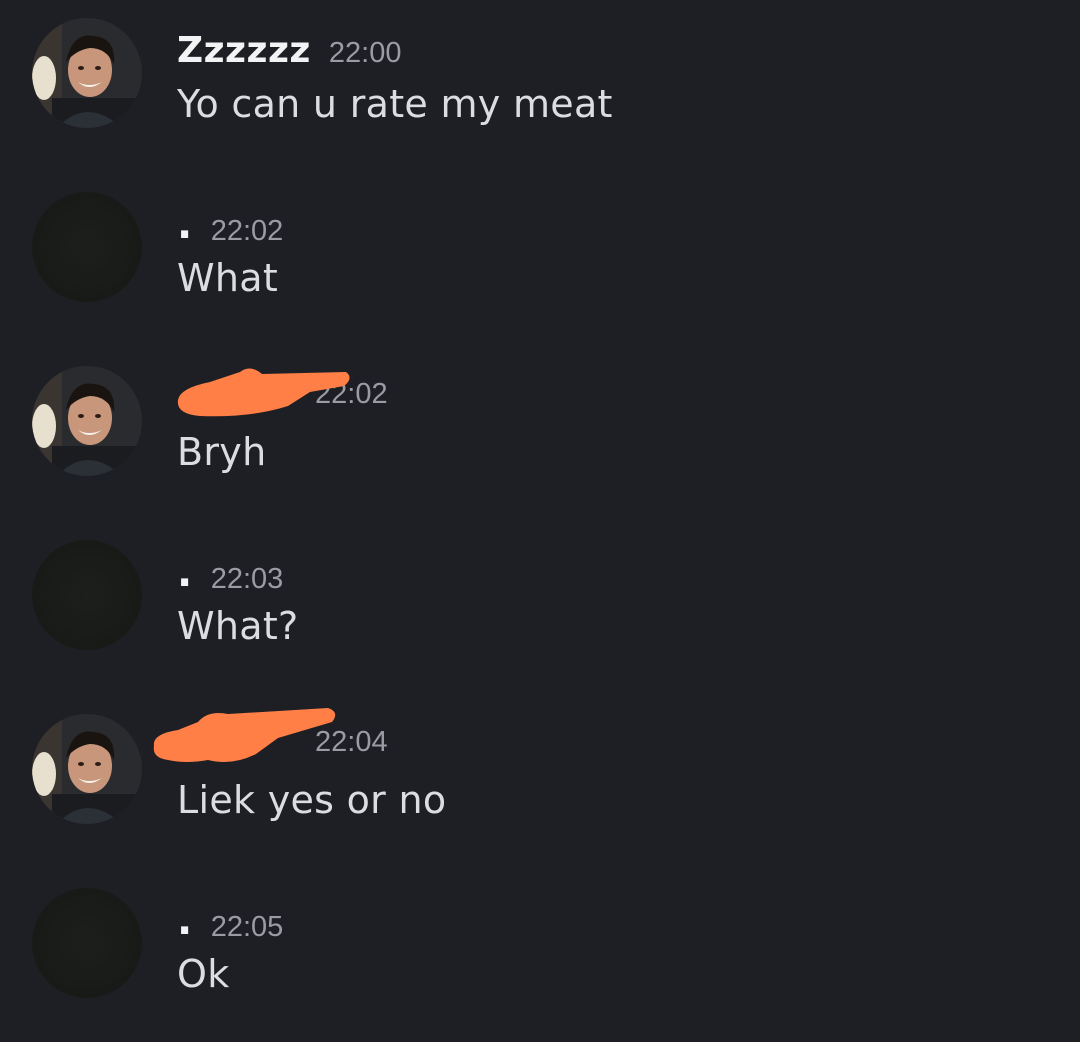 Image resolution: width=1080 pixels, height=1042 pixels. What do you see at coordinates (540, 776) in the screenshot?
I see `chat-message: 22:04 Liek yes or no` at bounding box center [540, 776].